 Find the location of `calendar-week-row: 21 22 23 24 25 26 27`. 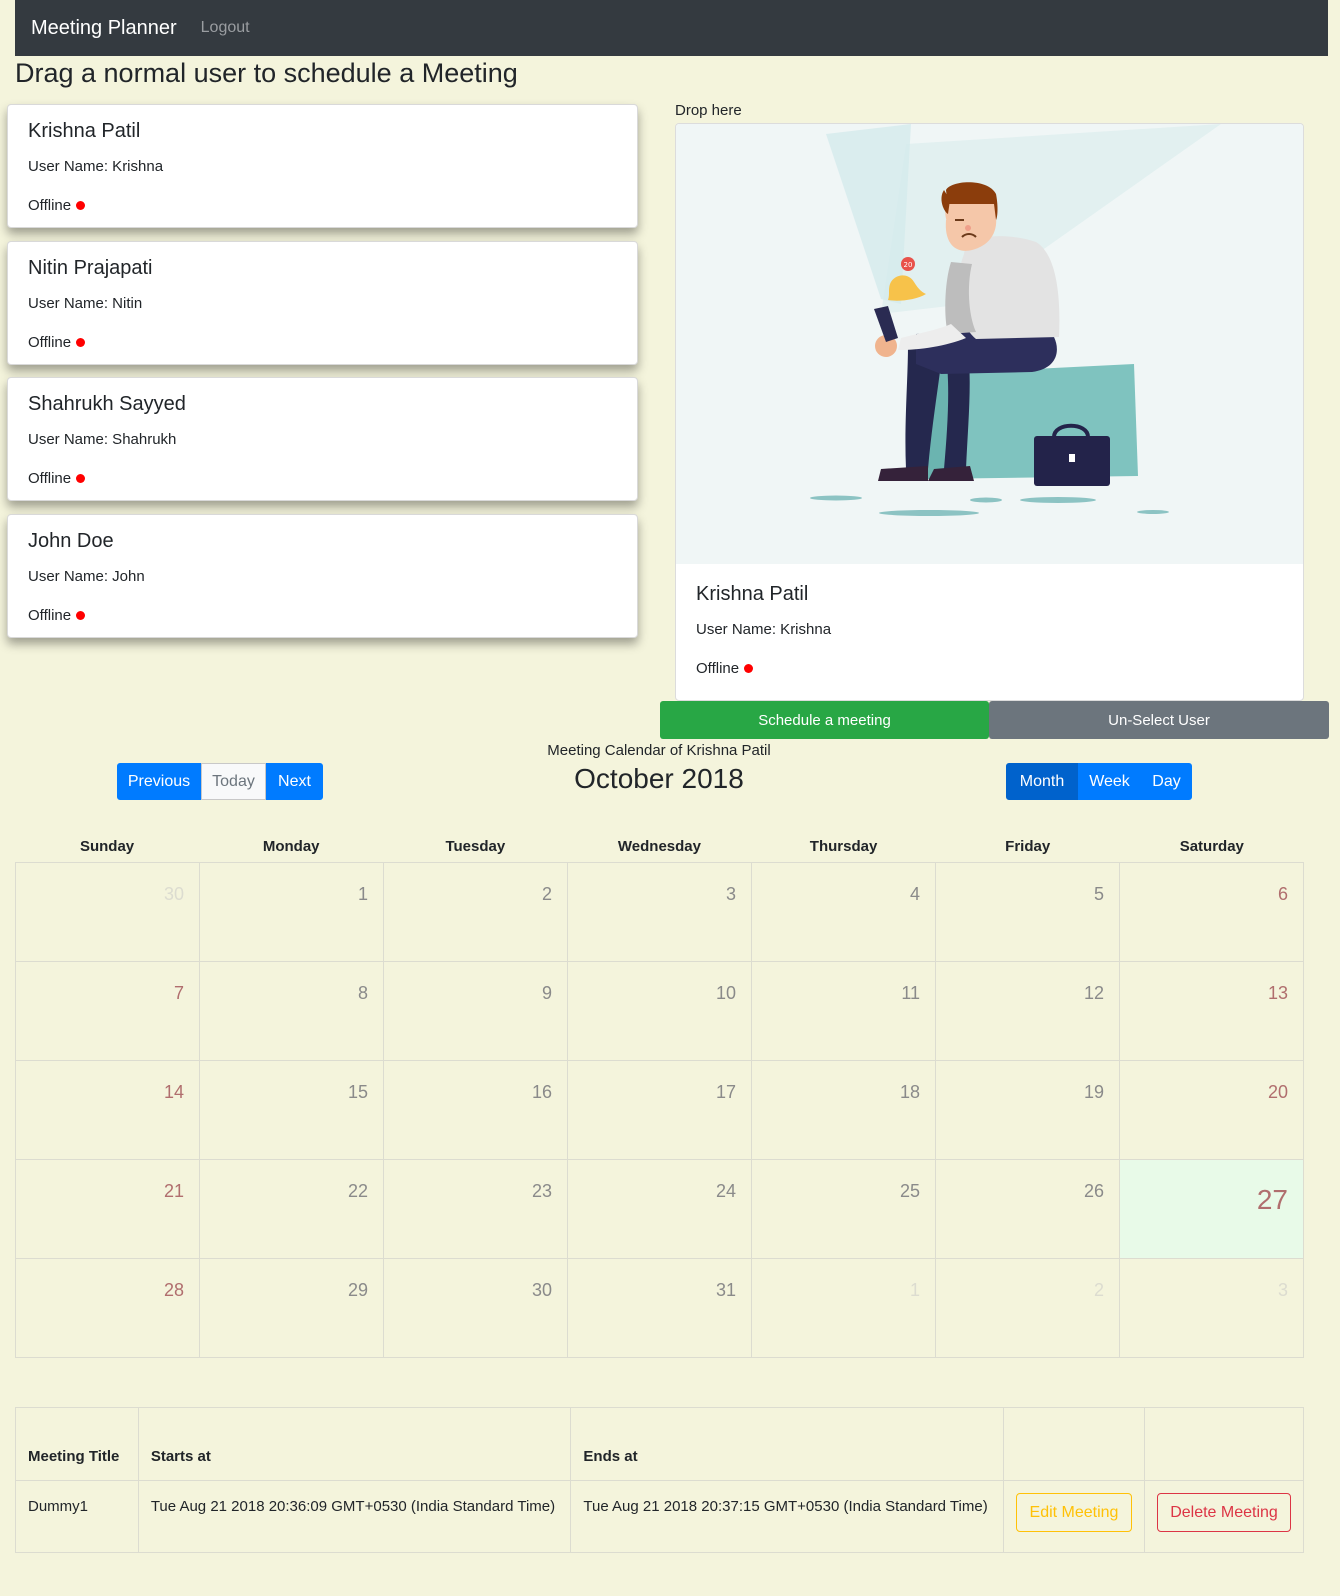

calendar-week-row: 21 22 23 24 25 26 27 is located at coordinates (660, 1209).